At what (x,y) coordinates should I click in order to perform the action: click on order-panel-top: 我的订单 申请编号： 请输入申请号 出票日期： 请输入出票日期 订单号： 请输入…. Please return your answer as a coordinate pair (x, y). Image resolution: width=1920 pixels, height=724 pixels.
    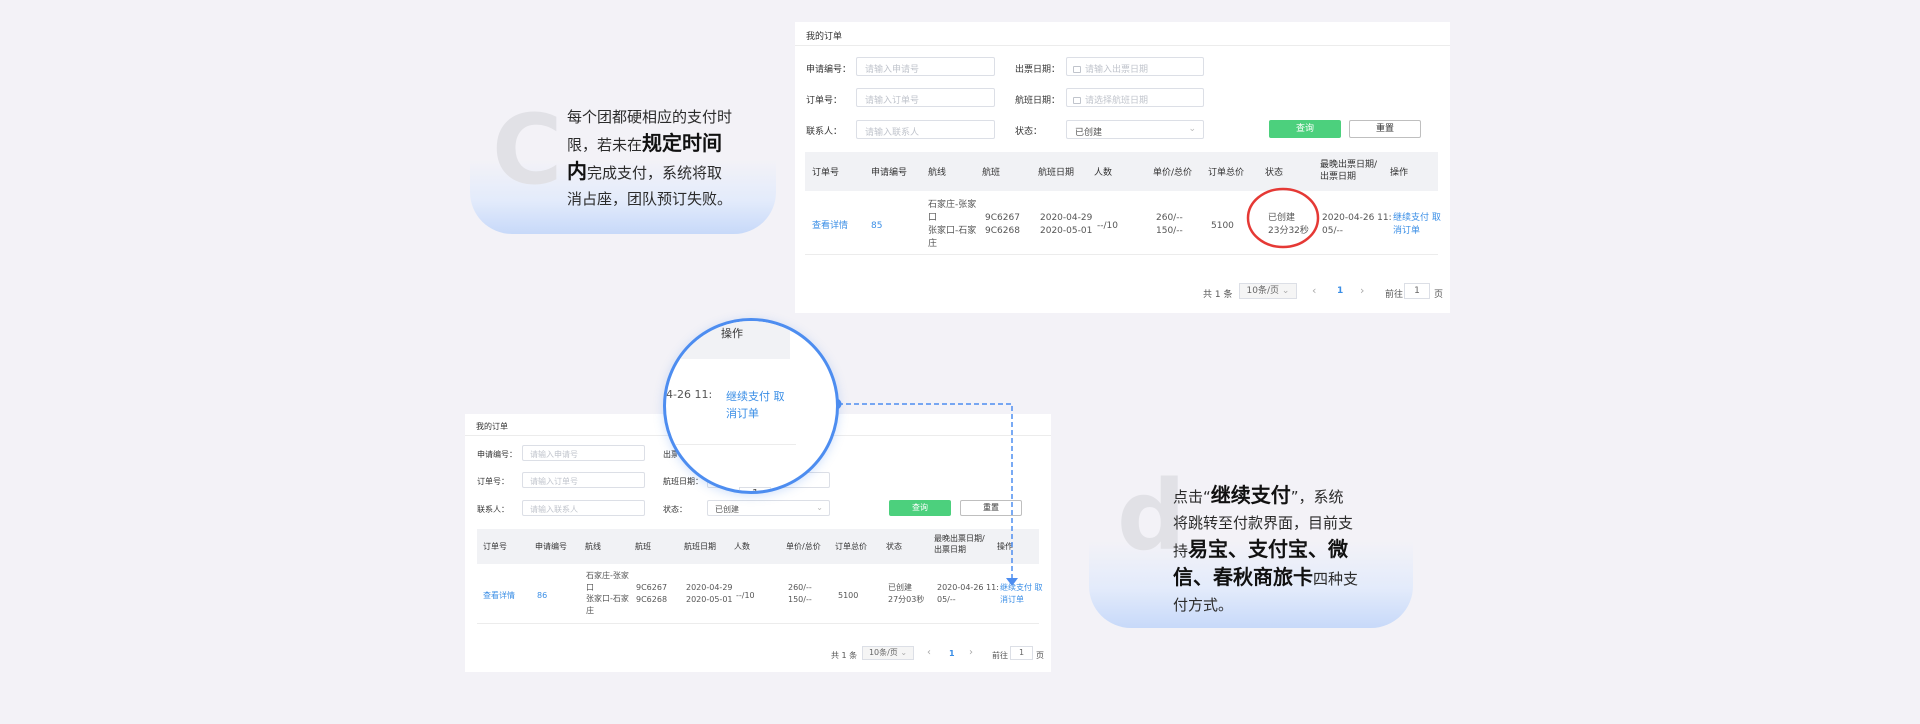
    Looking at the image, I should click on (1122, 167).